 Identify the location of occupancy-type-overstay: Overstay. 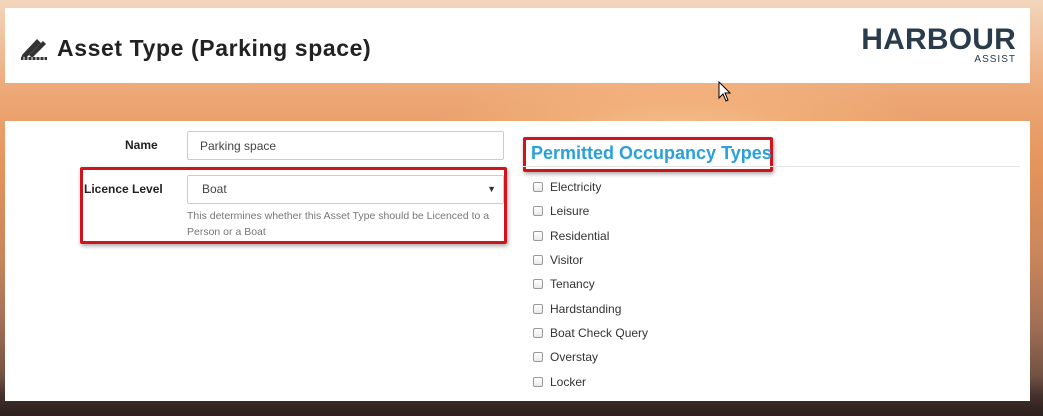
(565, 357).